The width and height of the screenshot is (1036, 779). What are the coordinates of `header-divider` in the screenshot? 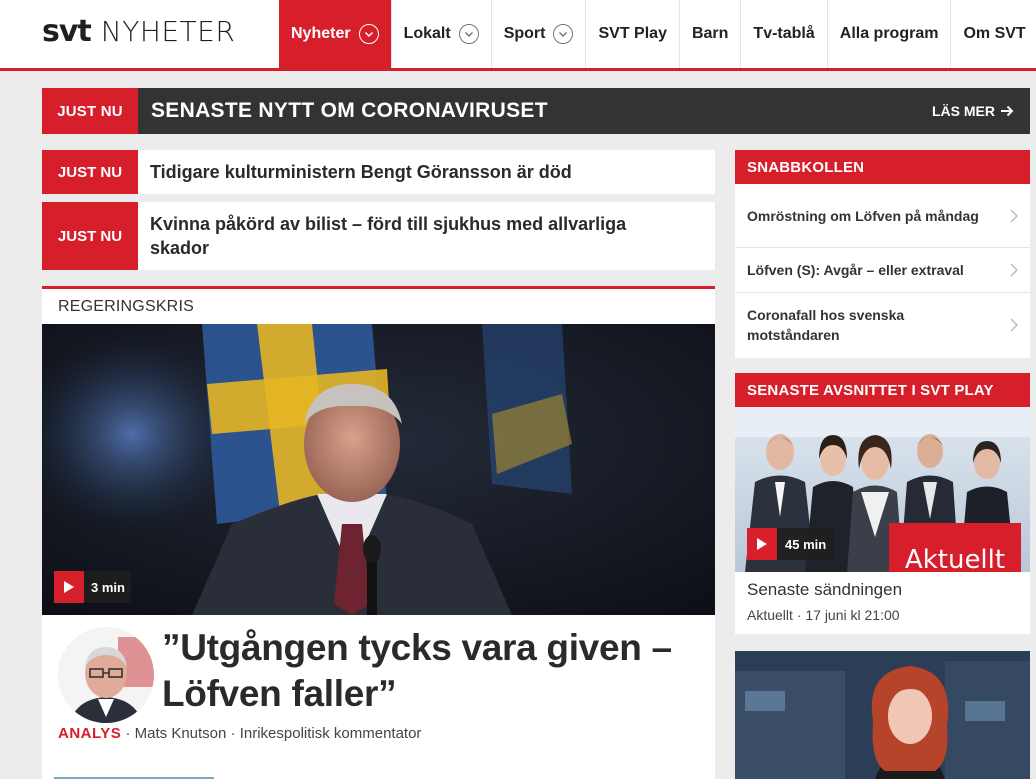 It's located at (518, 69).